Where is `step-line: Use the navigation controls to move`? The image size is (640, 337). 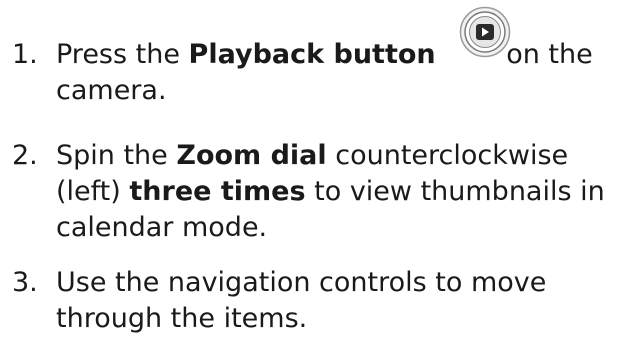
step-line: Use the navigation controls to move is located at coordinates (301, 282).